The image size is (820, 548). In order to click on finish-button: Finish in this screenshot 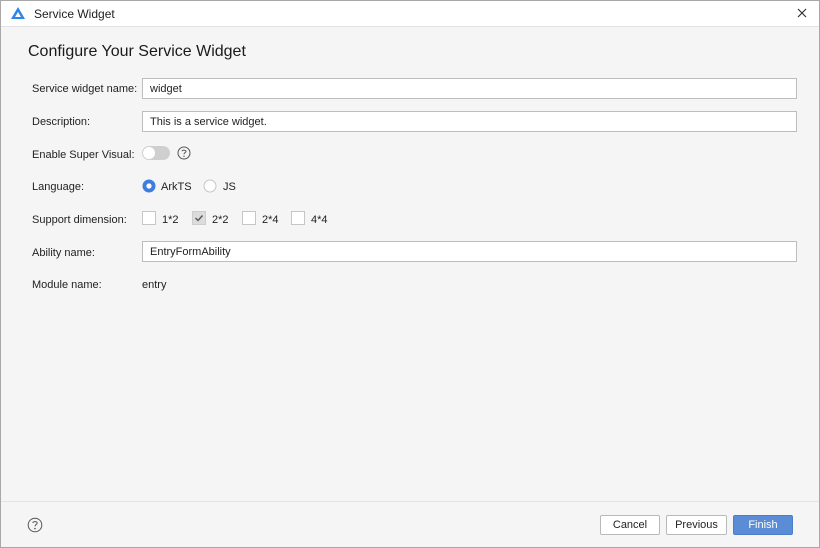, I will do `click(763, 525)`.